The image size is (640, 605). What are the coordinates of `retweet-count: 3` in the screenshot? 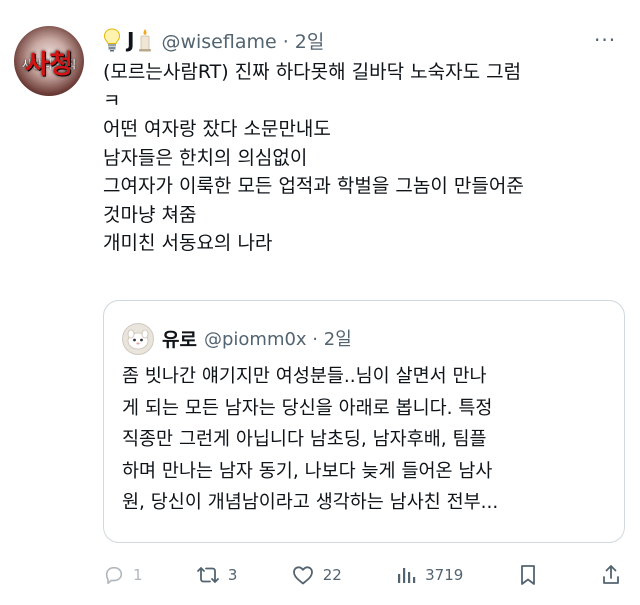 It's located at (232, 575).